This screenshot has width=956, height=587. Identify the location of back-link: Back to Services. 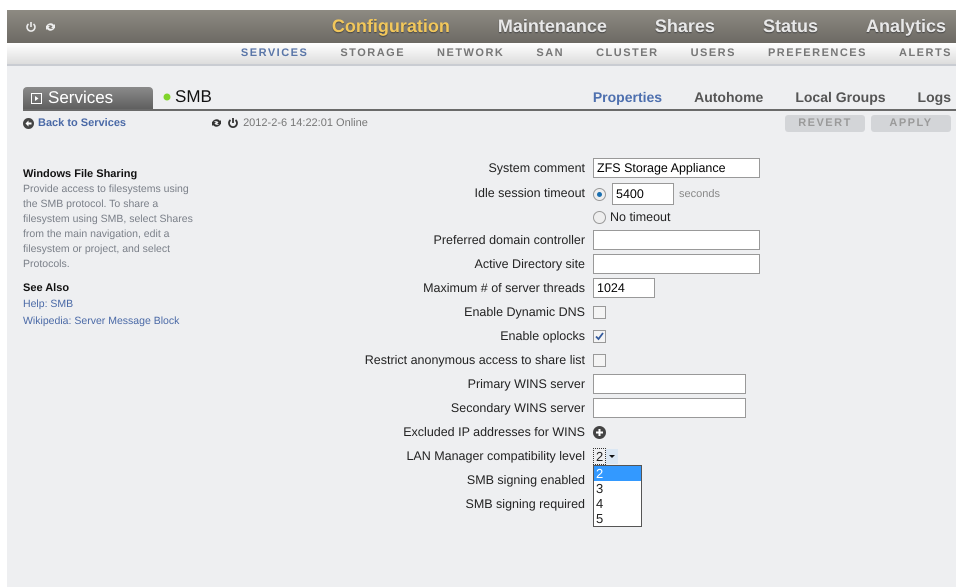
(74, 123).